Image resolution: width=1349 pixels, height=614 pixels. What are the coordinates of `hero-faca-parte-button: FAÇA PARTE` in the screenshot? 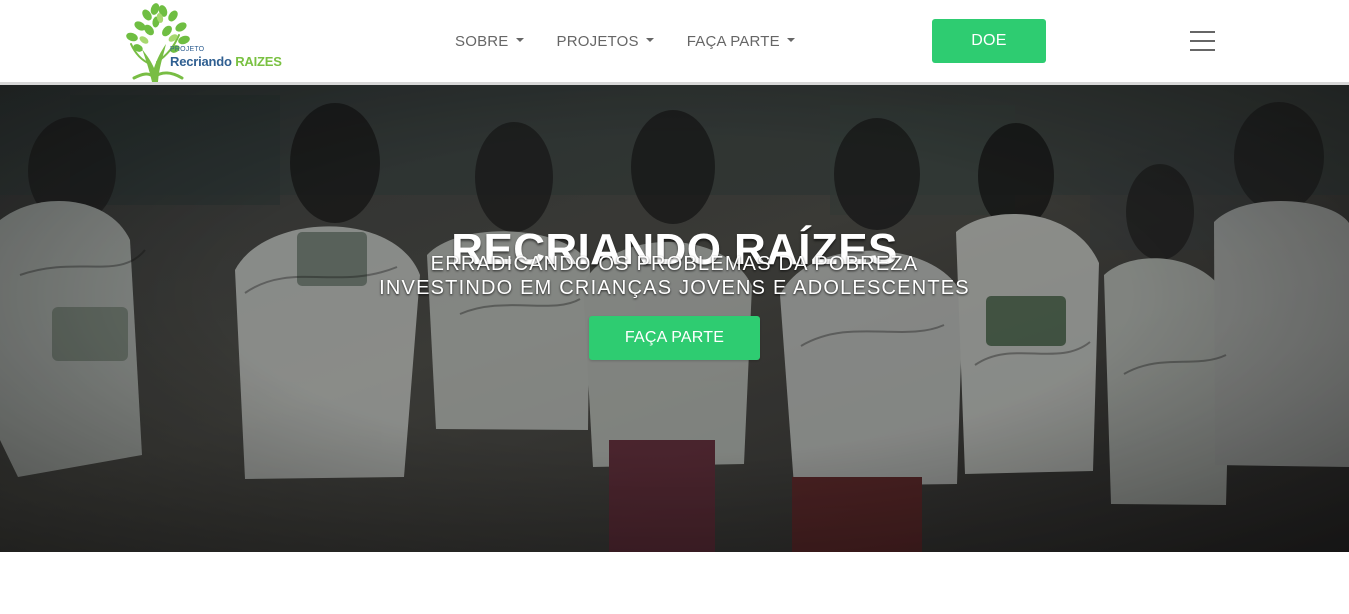 It's located at (674, 338).